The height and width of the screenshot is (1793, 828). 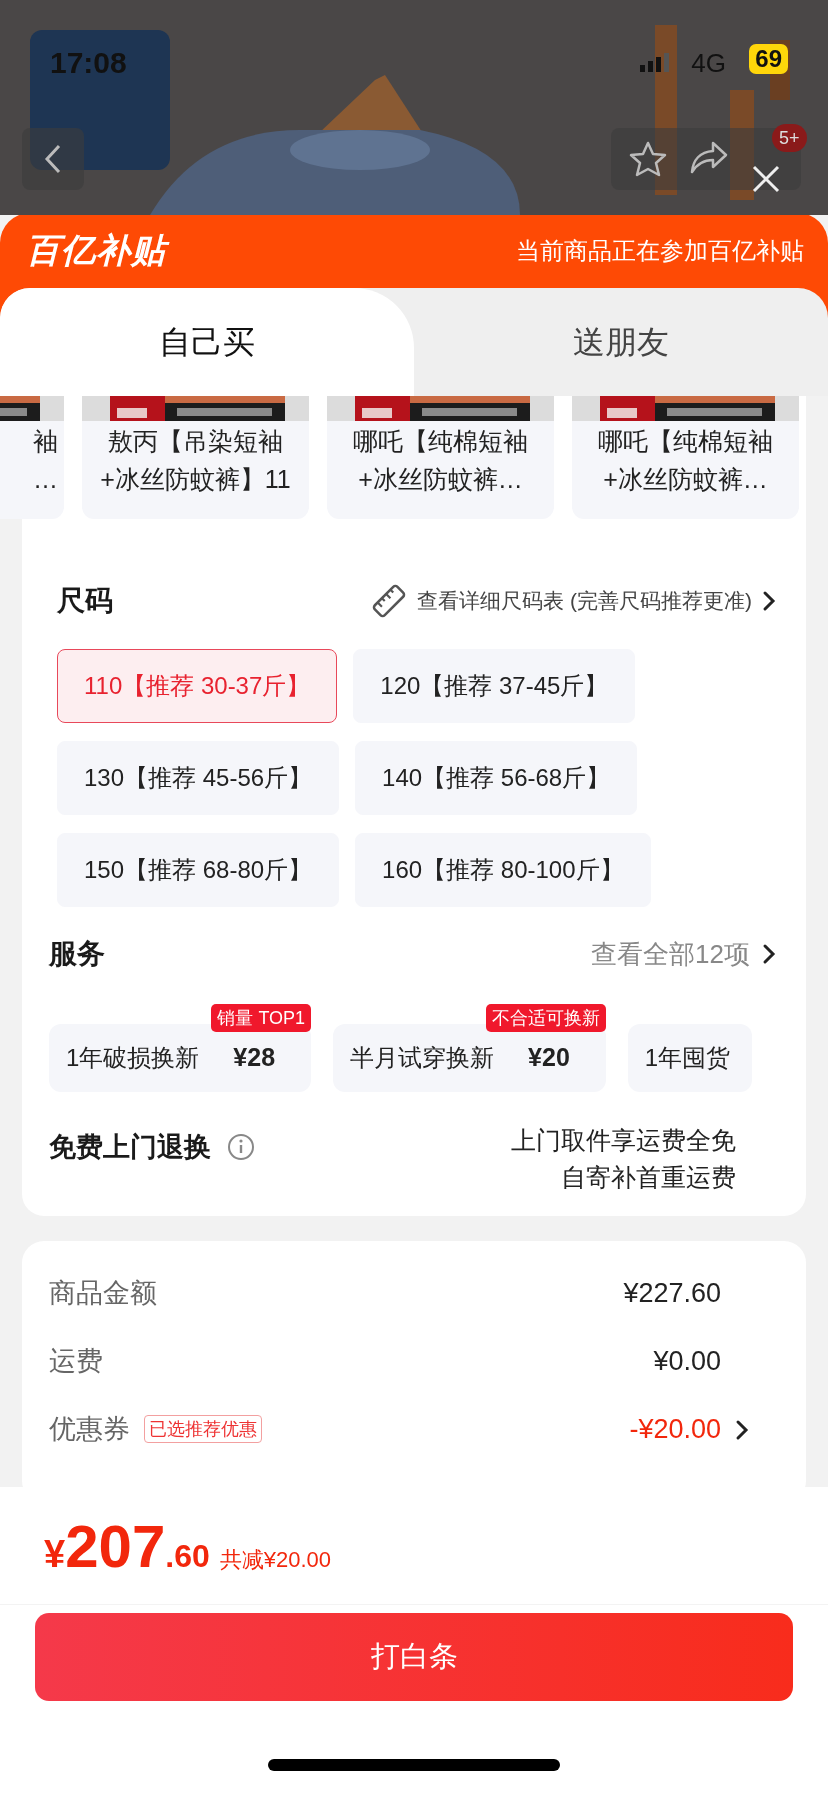 What do you see at coordinates (187, 1556) in the screenshot?
I see `total-price-decimal: .60` at bounding box center [187, 1556].